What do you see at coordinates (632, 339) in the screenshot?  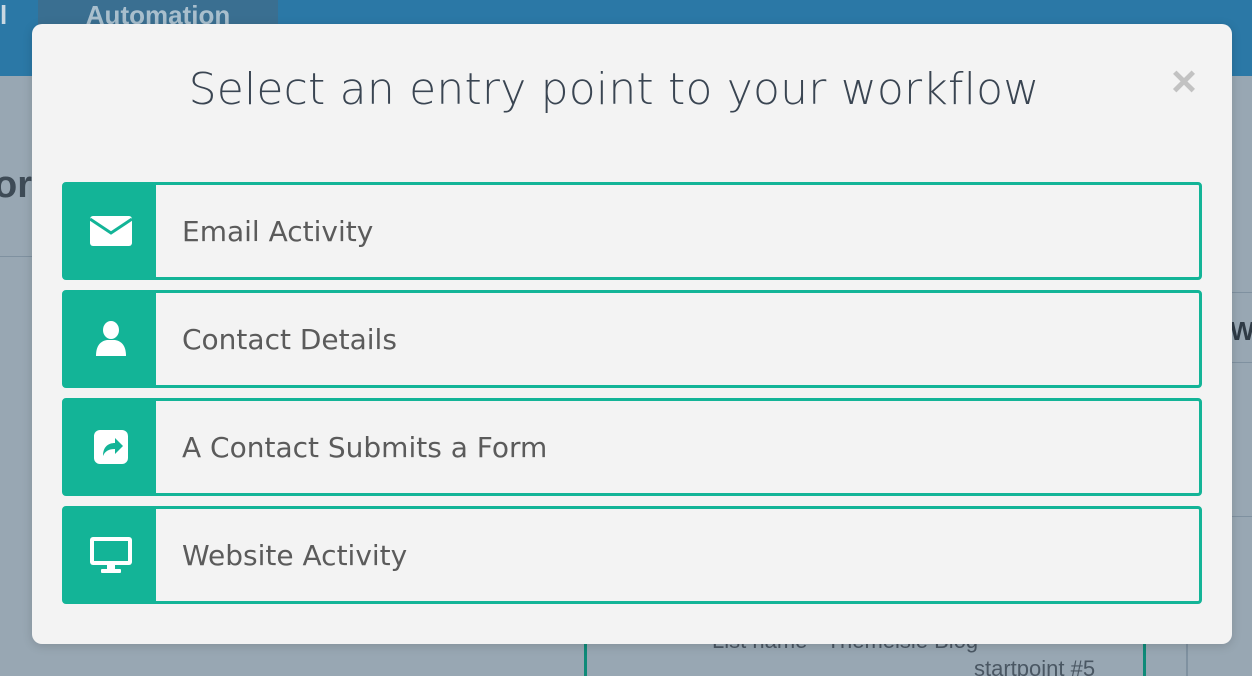 I see `option-contact-details: Contact Details` at bounding box center [632, 339].